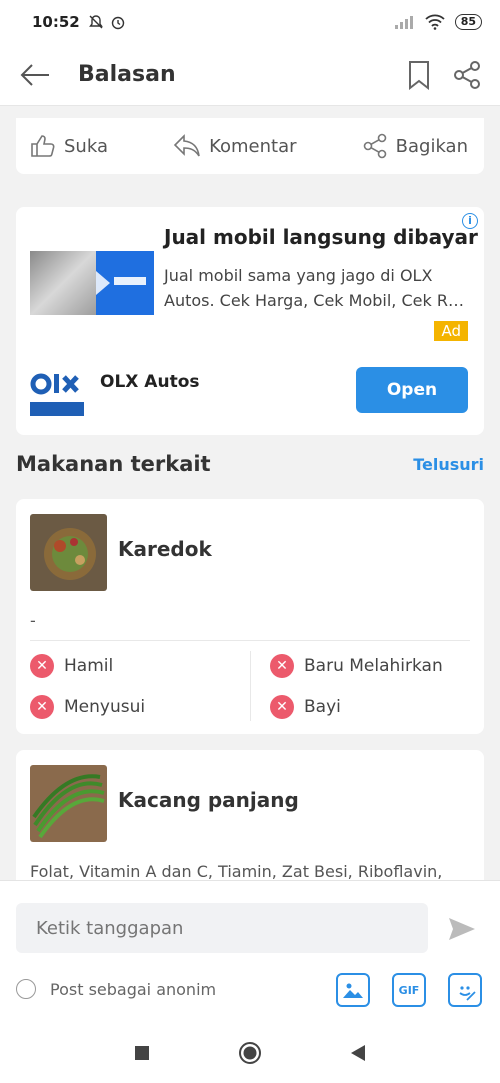  Describe the element at coordinates (467, 993) in the screenshot. I see `sticker-icon` at that location.